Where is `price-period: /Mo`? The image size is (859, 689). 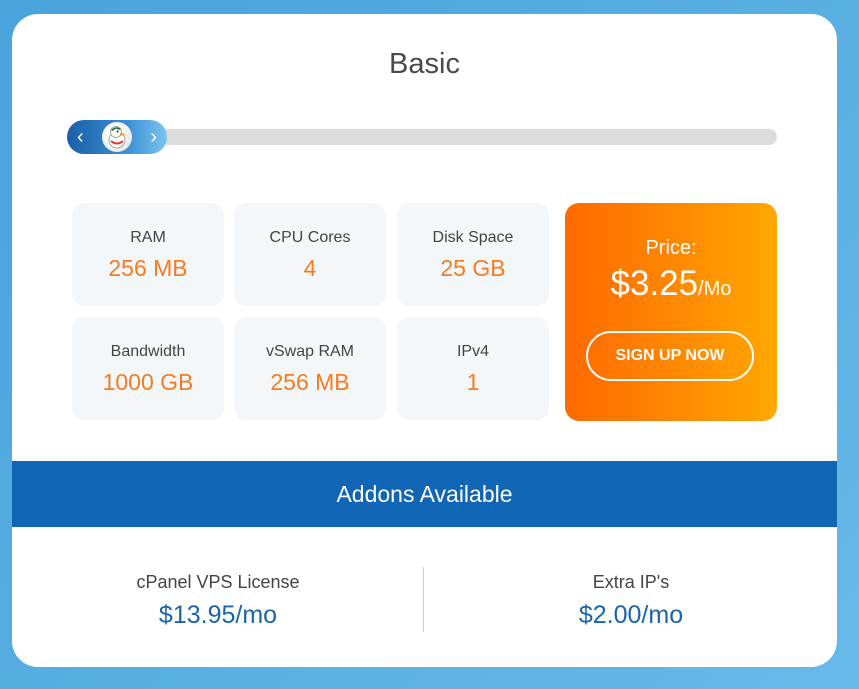 price-period: /Mo is located at coordinates (715, 289).